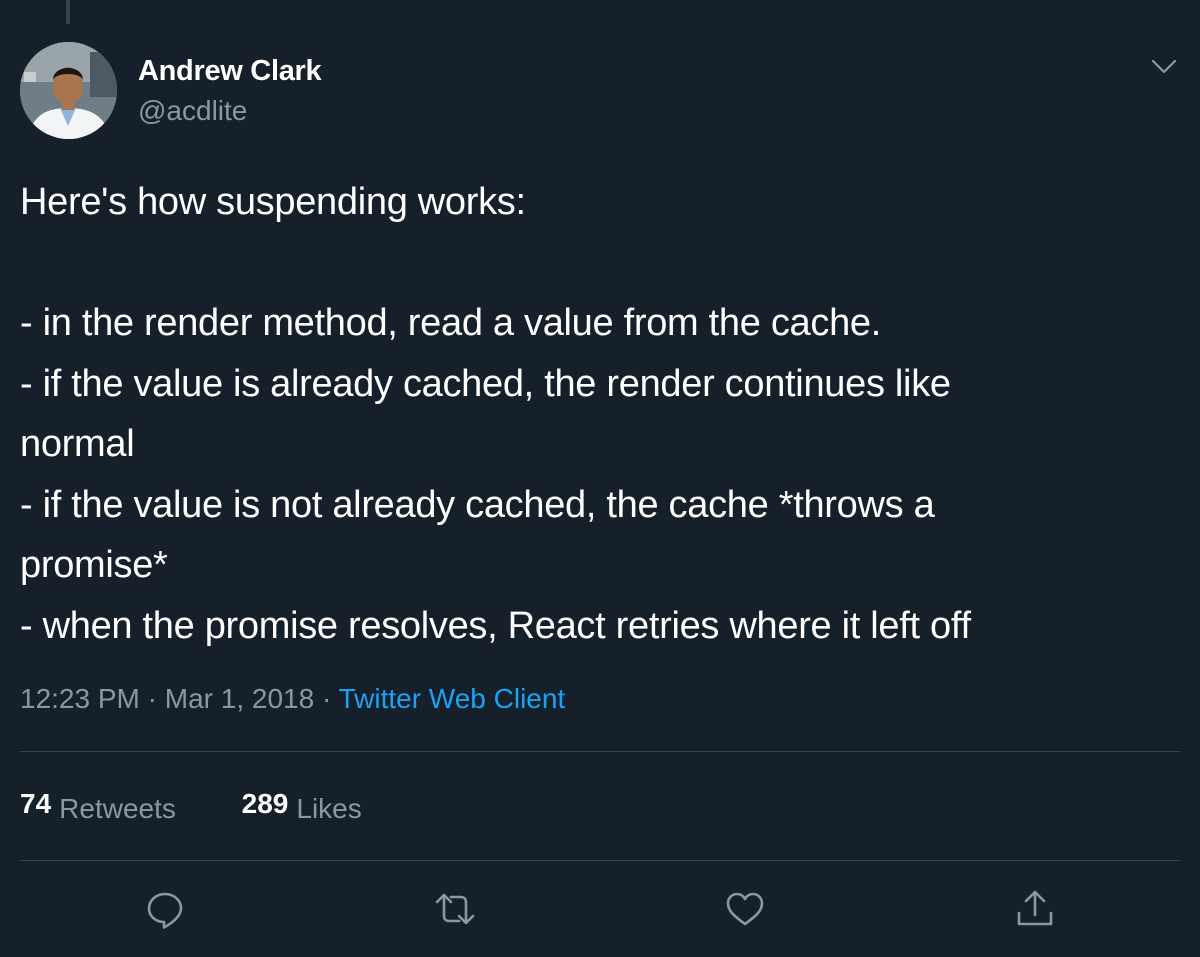 The height and width of the screenshot is (957, 1200). What do you see at coordinates (329, 808) in the screenshot?
I see `likes-label: Likes` at bounding box center [329, 808].